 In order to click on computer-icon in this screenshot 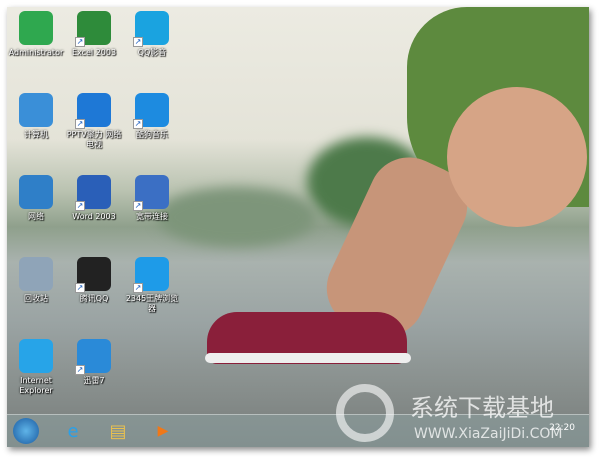, I will do `click(36, 110)`.